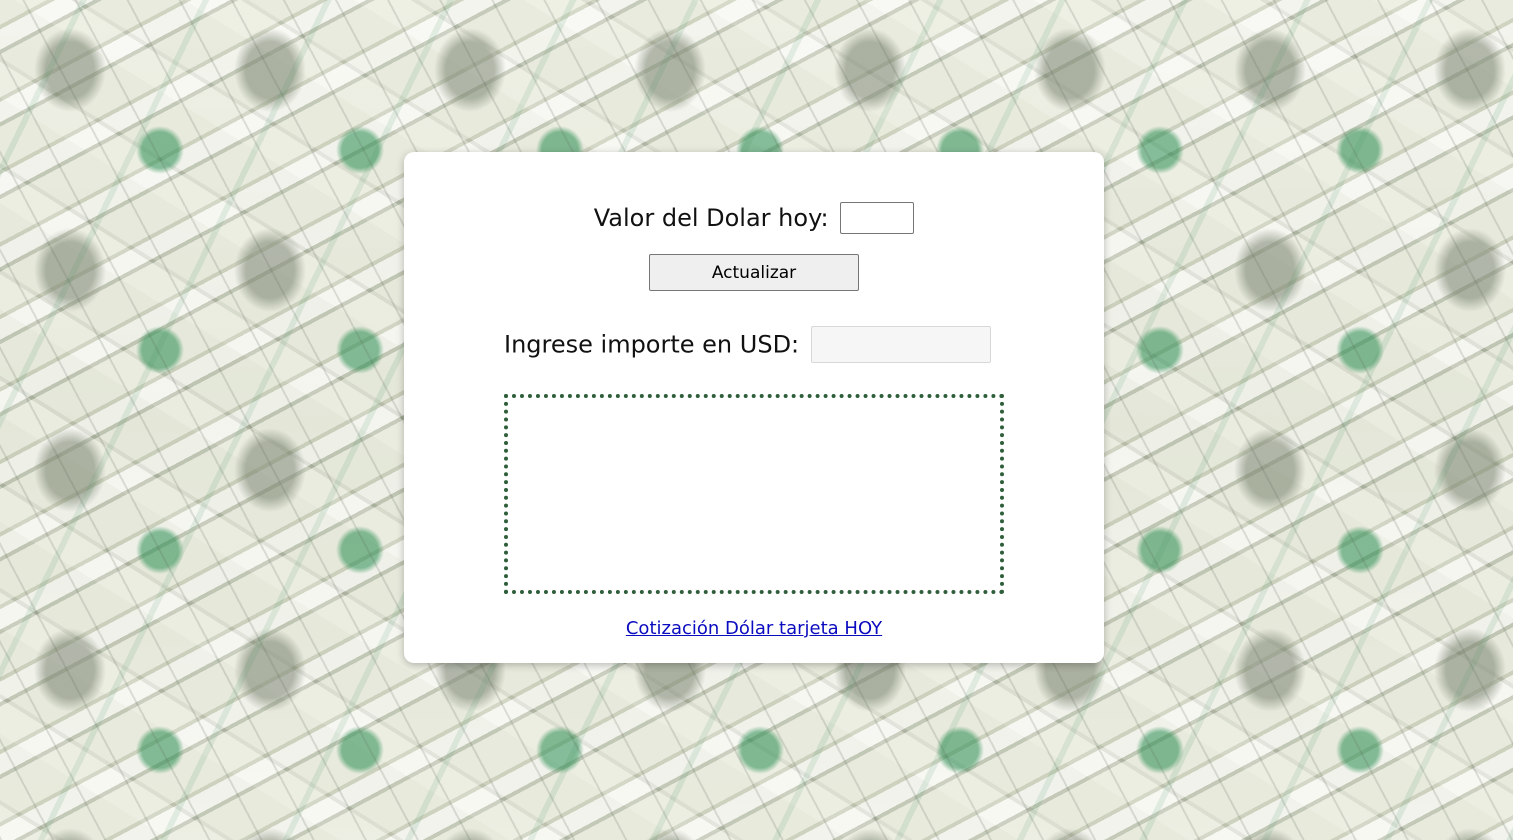 The width and height of the screenshot is (1513, 840). Describe the element at coordinates (711, 218) in the screenshot. I see `dollar-rate-label: Valor del Dolar hoy:` at that location.